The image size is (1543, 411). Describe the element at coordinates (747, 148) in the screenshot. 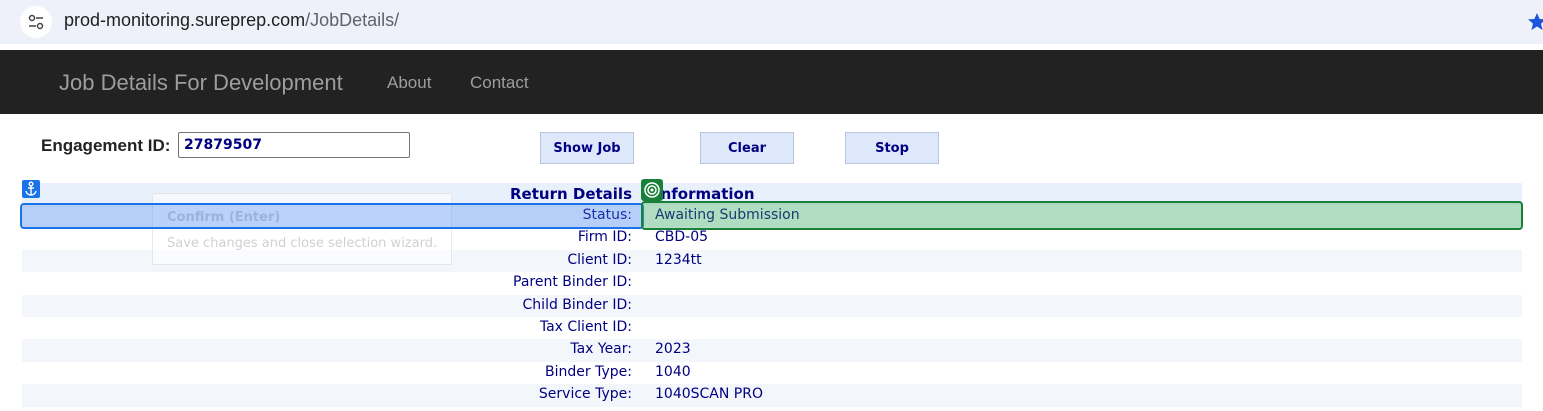

I see `clear-button: Clear` at that location.